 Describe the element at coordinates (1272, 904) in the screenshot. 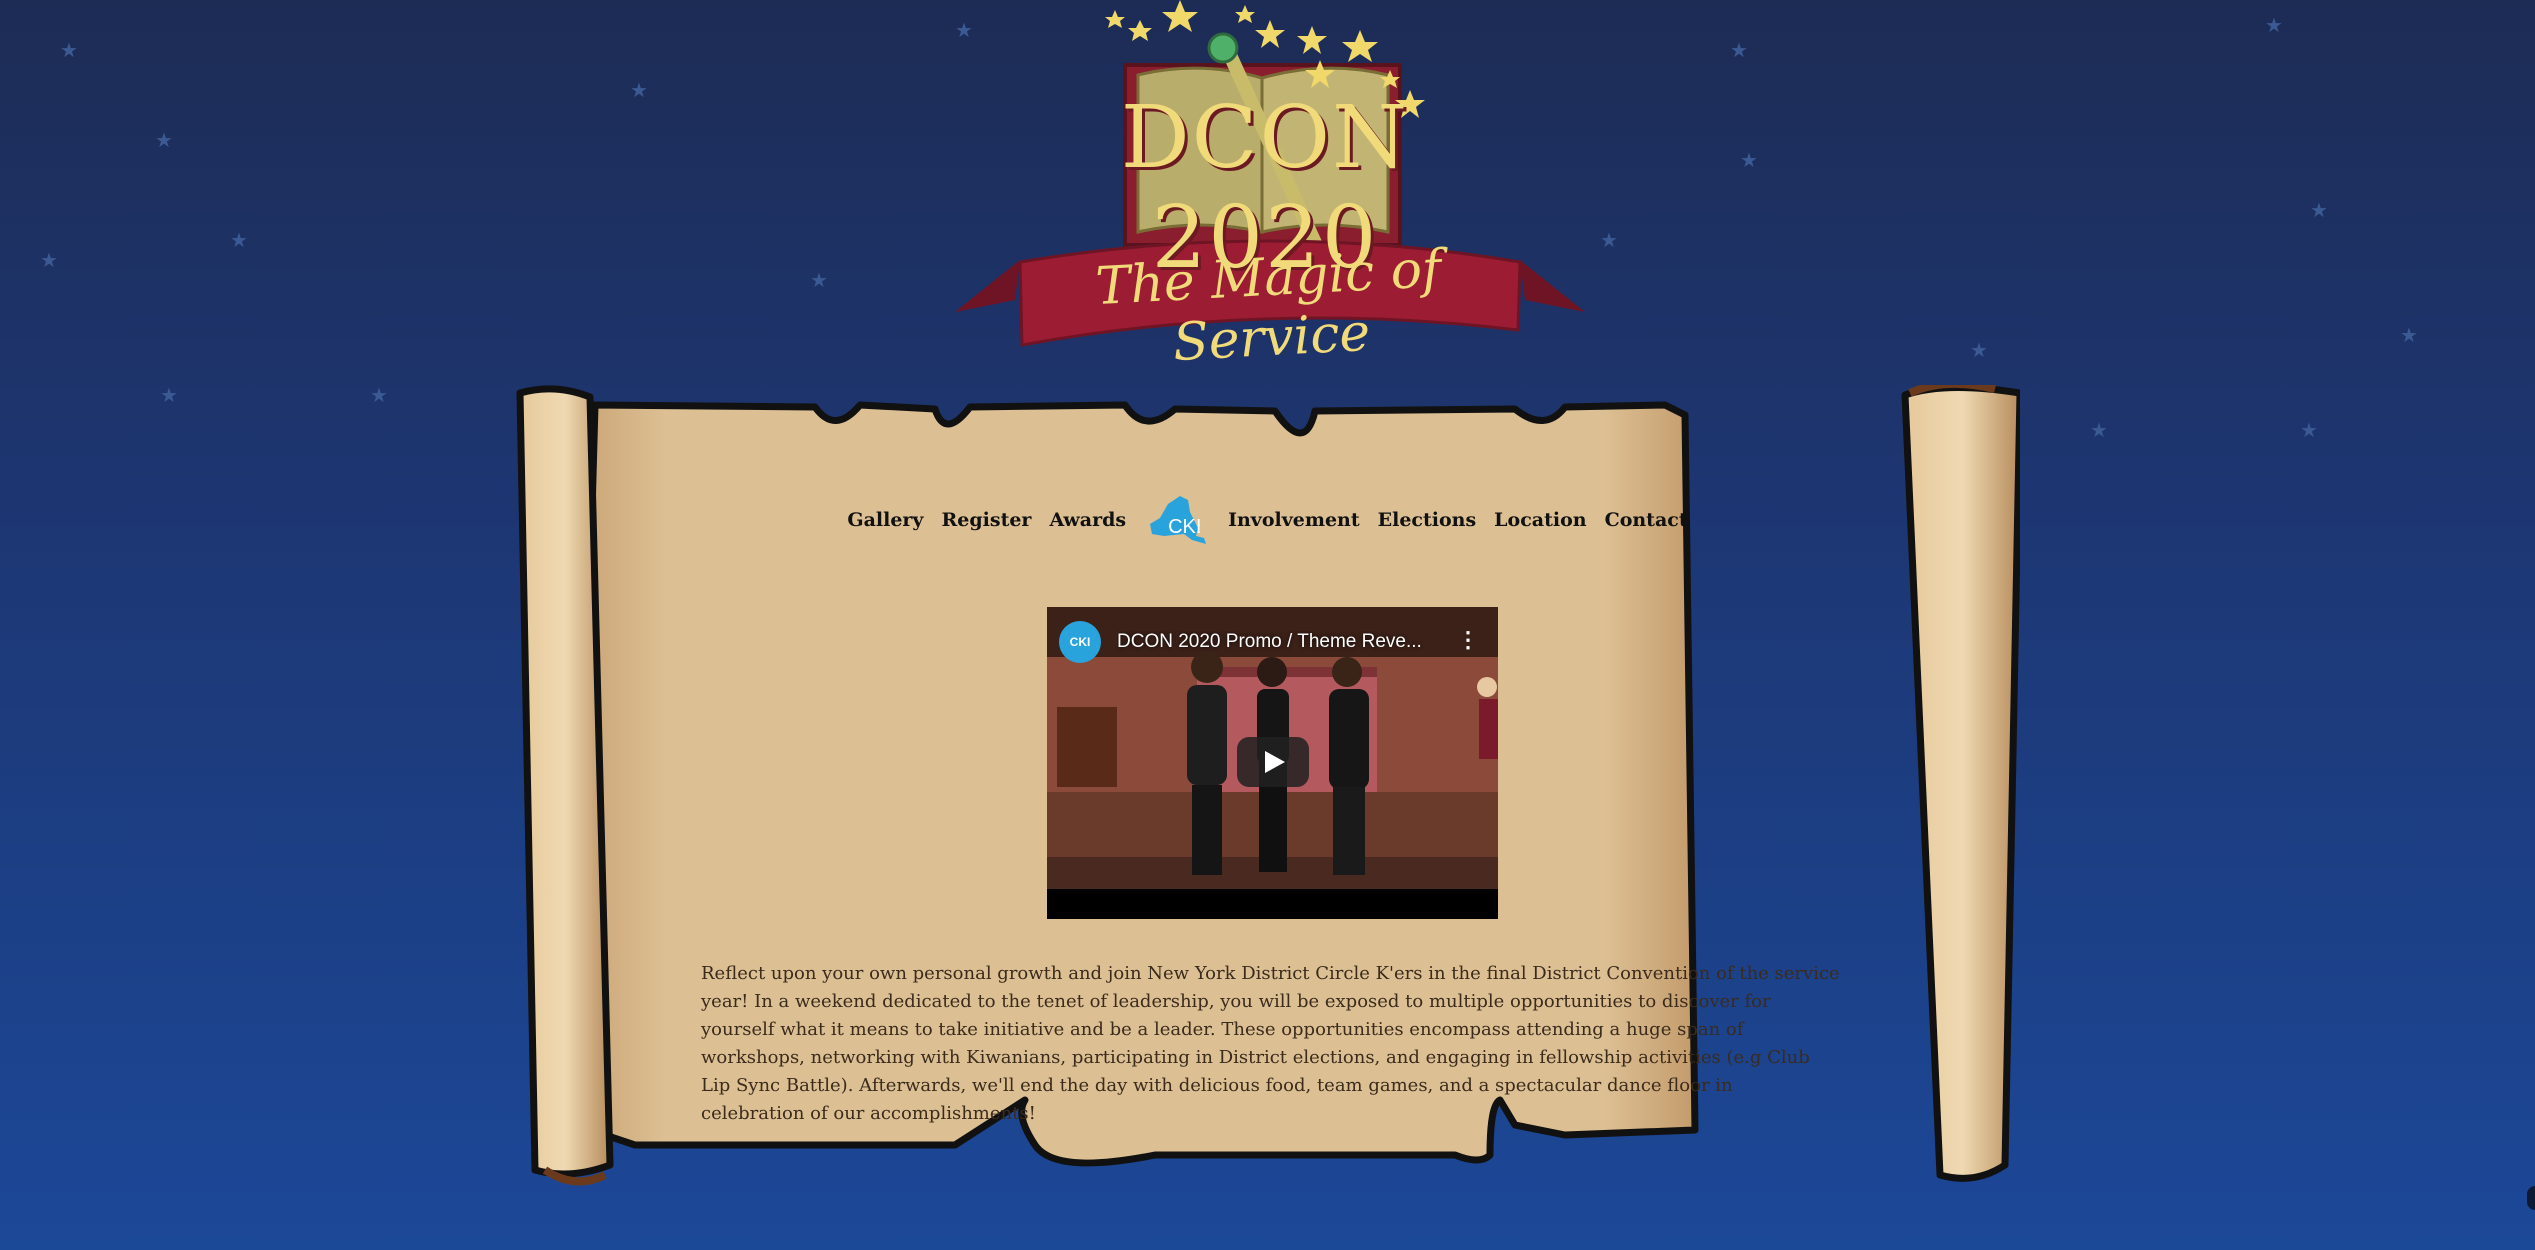

I see `video-bottom-bar` at that location.